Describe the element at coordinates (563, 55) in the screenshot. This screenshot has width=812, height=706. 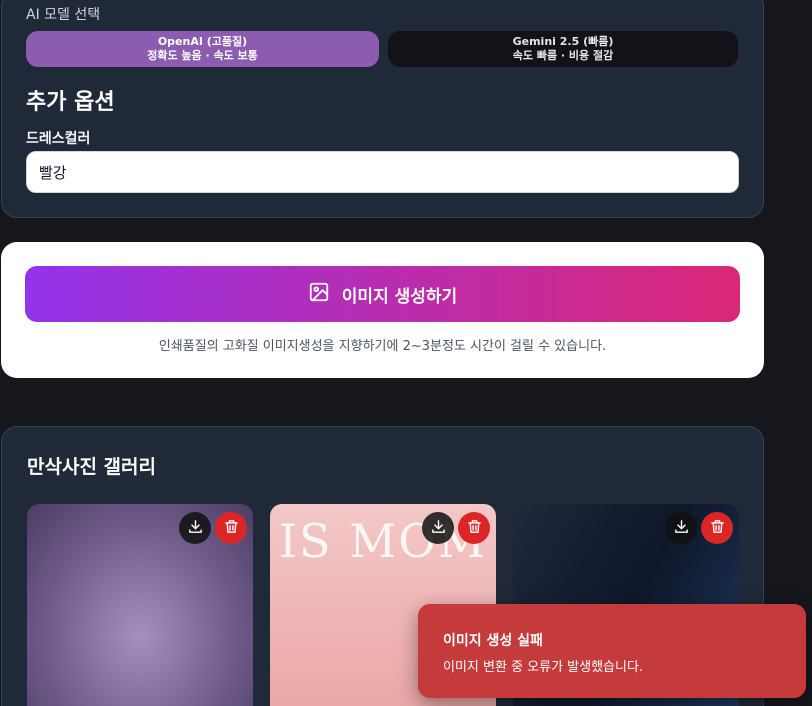
I see `model-option-gemini-desc: 속도 빠름 · 비용 절감` at that location.